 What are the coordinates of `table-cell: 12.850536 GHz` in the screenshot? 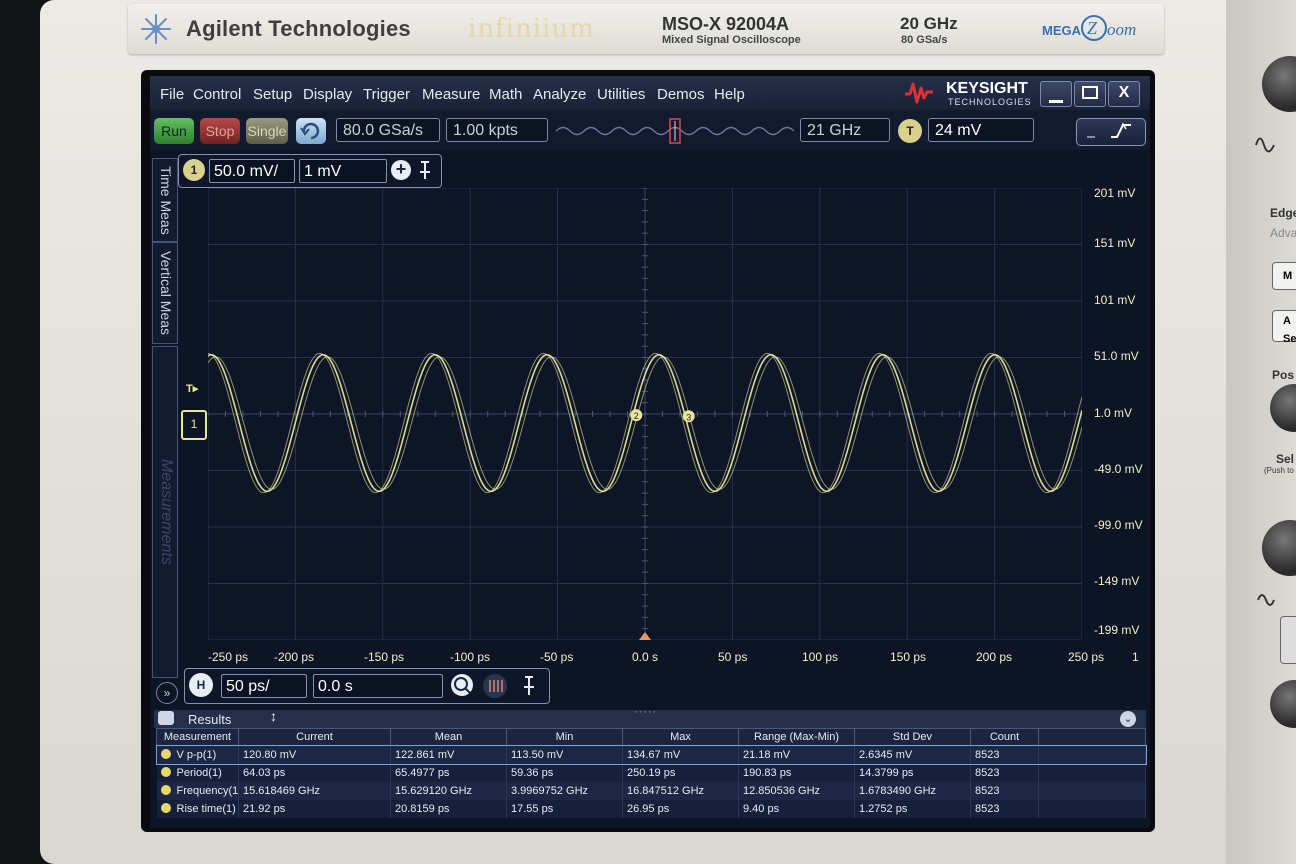 It's located at (796, 791).